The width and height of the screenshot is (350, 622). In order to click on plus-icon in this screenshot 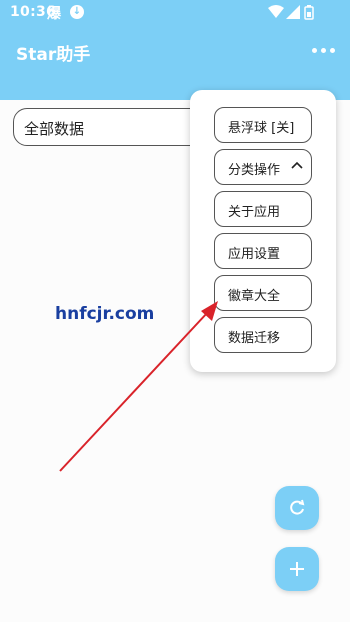, I will do `click(297, 569)`.